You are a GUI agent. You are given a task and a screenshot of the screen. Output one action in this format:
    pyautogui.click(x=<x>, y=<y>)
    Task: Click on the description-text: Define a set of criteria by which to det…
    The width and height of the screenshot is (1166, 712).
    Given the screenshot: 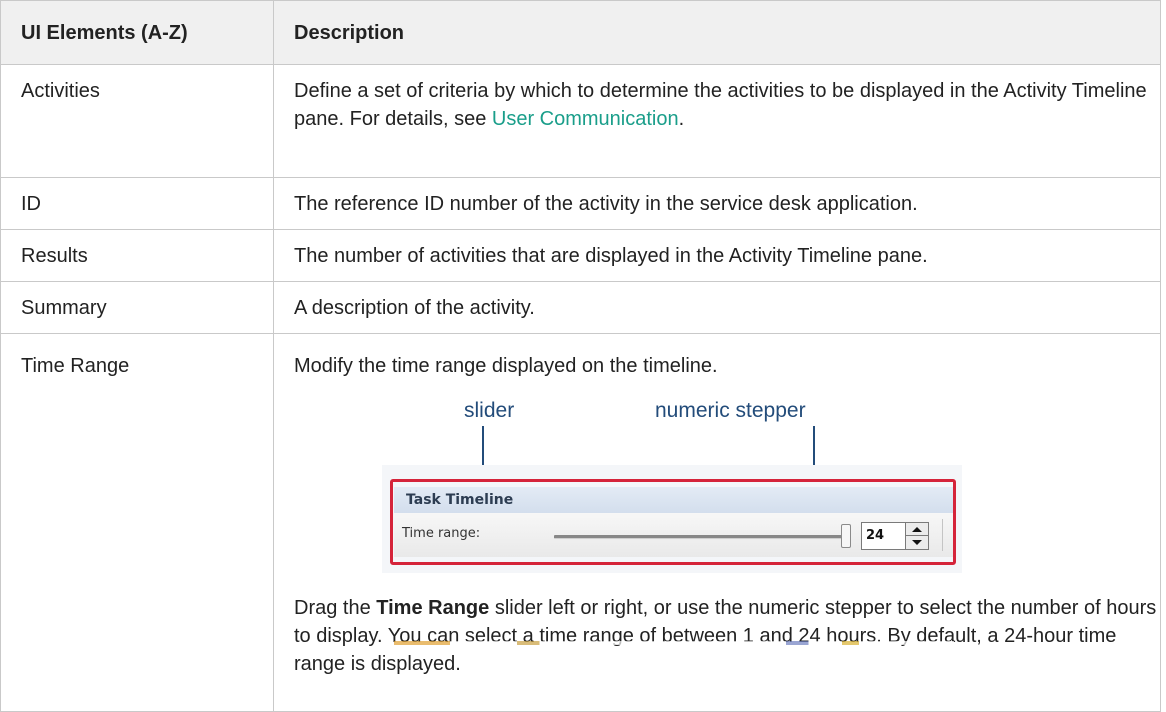 What is the action you would take?
    pyautogui.click(x=720, y=105)
    